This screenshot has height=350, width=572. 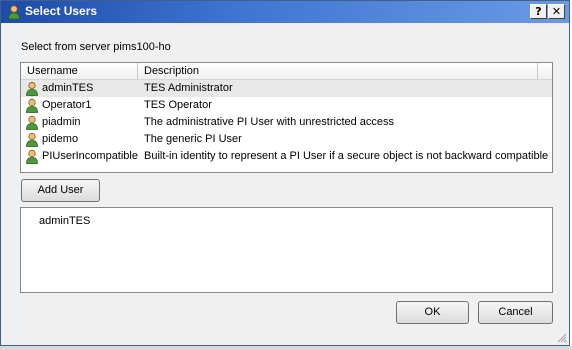 I want to click on help-button: ?, so click(x=538, y=11).